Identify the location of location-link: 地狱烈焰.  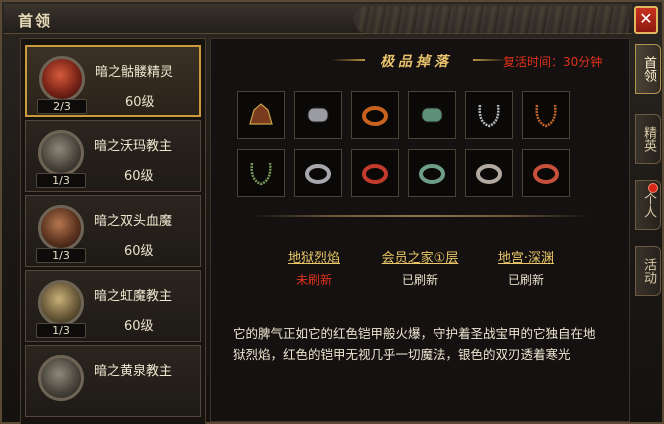
(314, 256).